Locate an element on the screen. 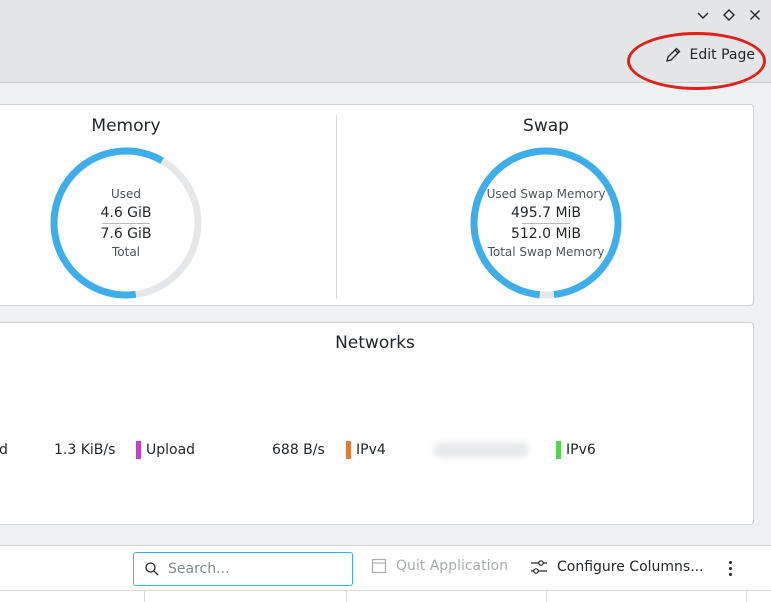 The width and height of the screenshot is (771, 602). pencil-icon is located at coordinates (672, 54).